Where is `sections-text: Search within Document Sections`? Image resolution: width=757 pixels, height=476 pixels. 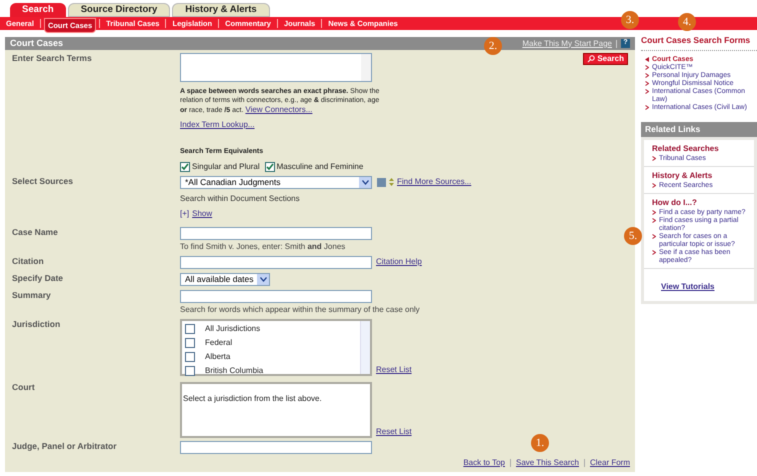 sections-text: Search within Document Sections is located at coordinates (240, 198).